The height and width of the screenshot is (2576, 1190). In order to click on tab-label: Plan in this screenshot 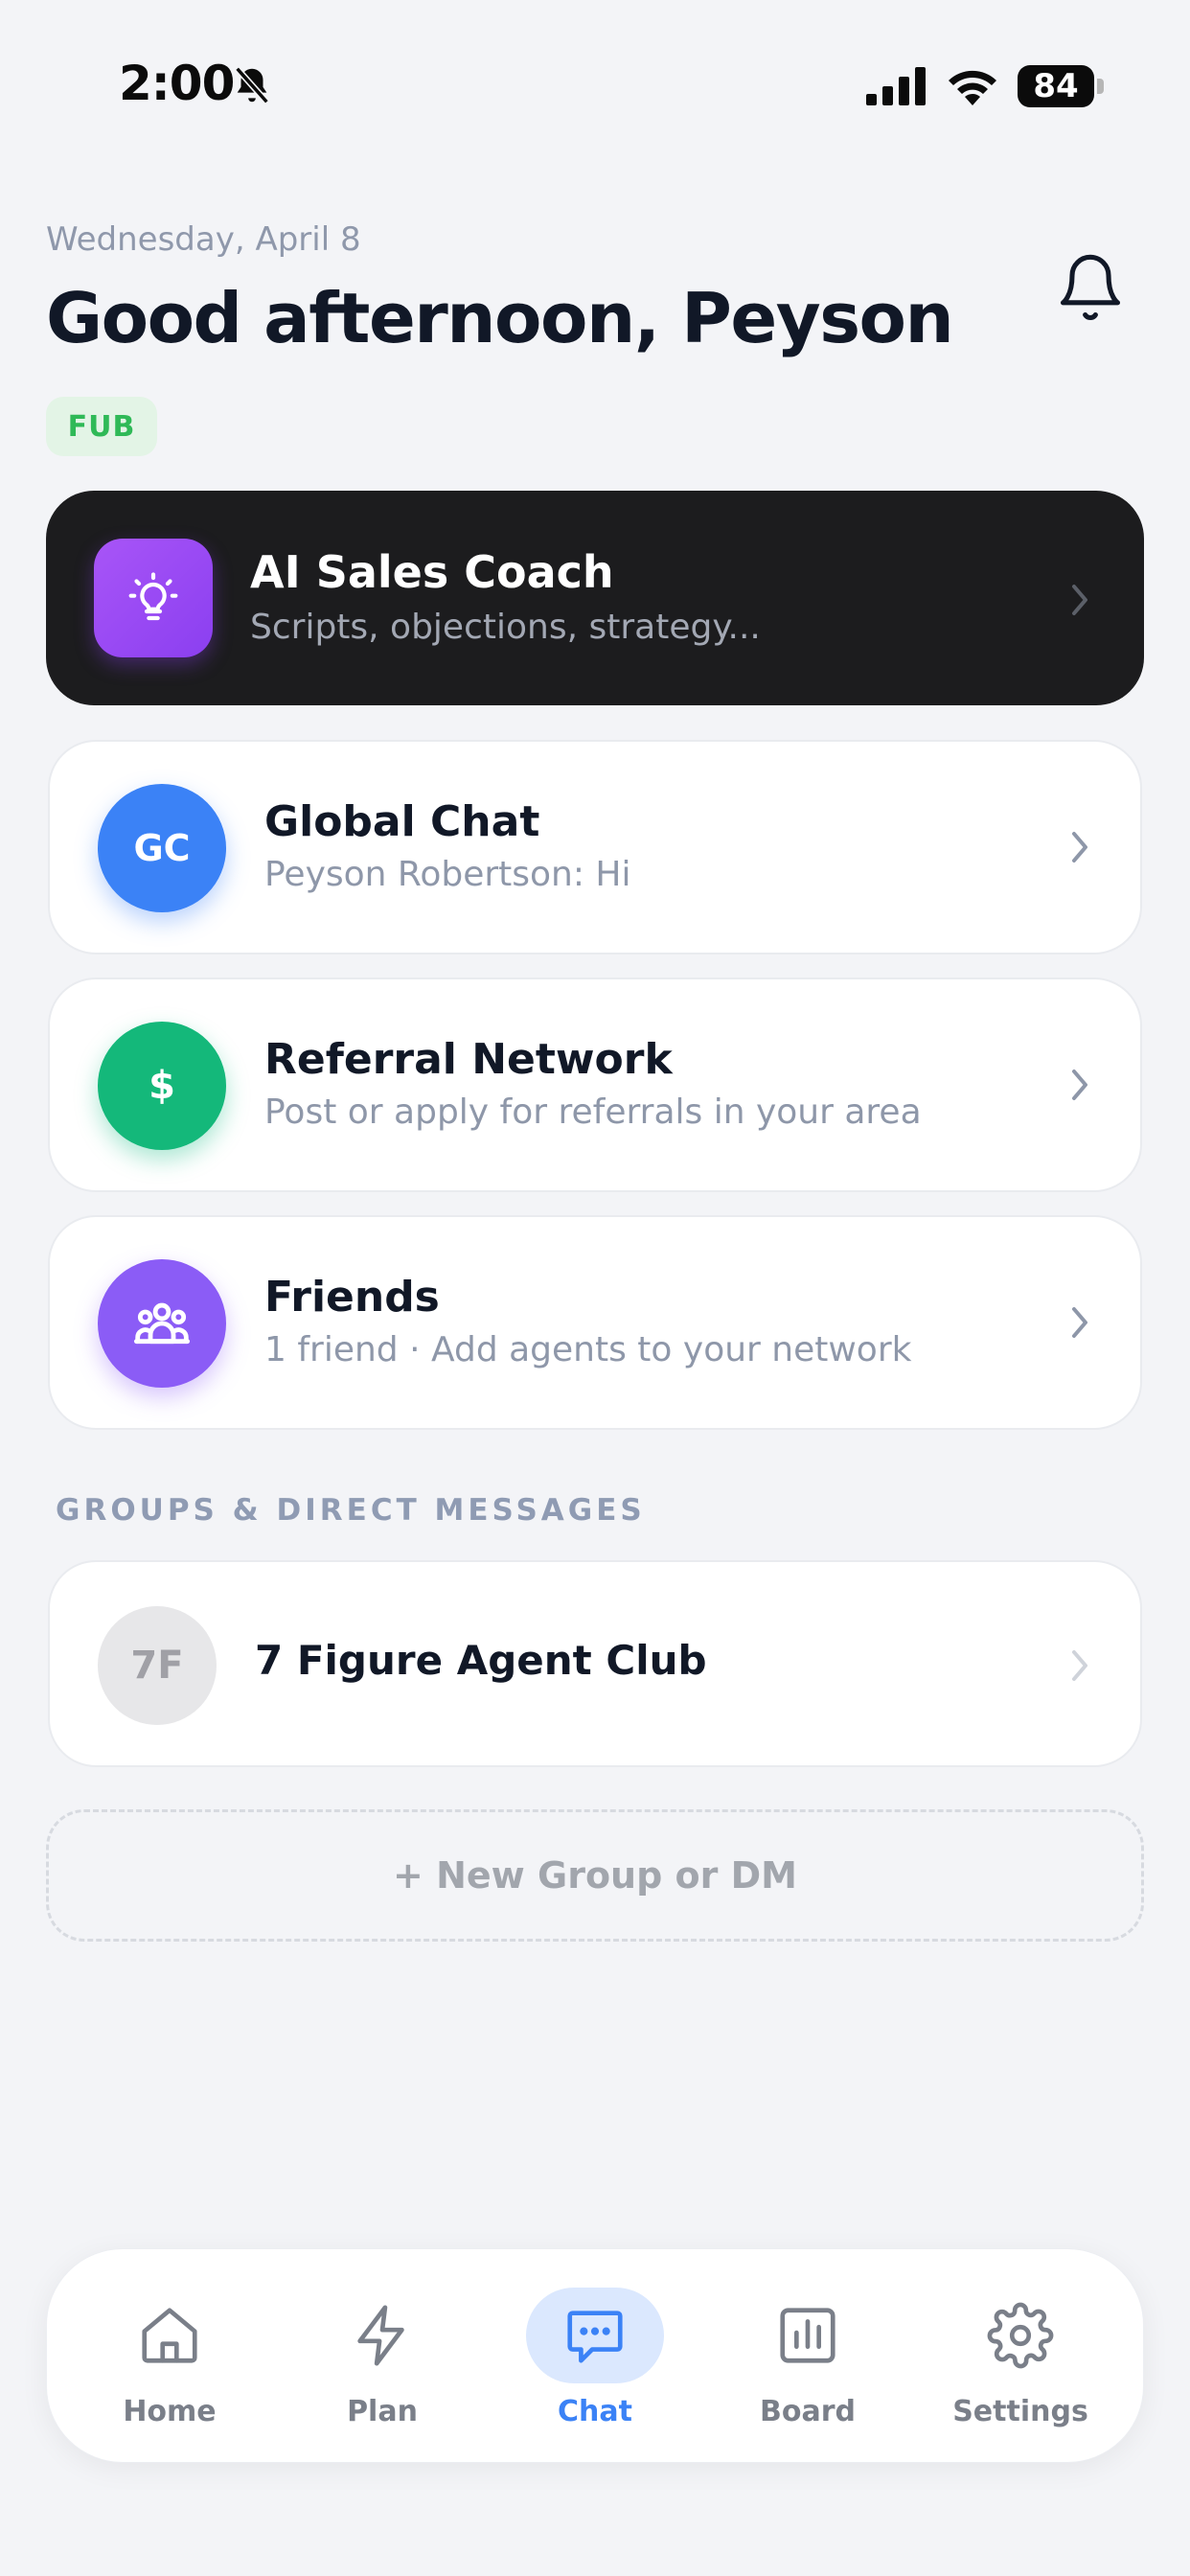, I will do `click(382, 2411)`.